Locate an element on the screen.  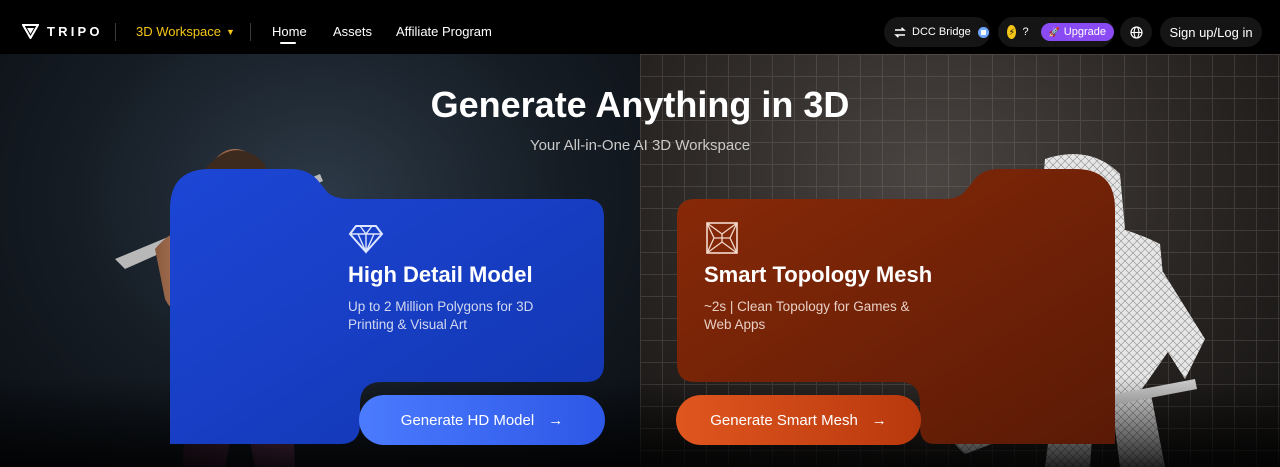
card-title: High Detail Model is located at coordinates (440, 274).